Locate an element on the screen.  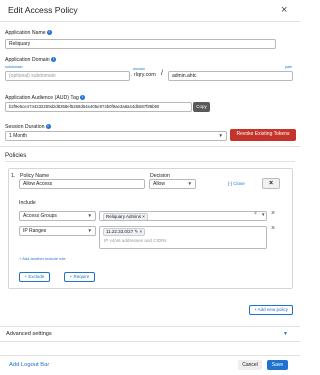
reliquary-admins-tag: Reliquary Admins × is located at coordinates (125, 216).